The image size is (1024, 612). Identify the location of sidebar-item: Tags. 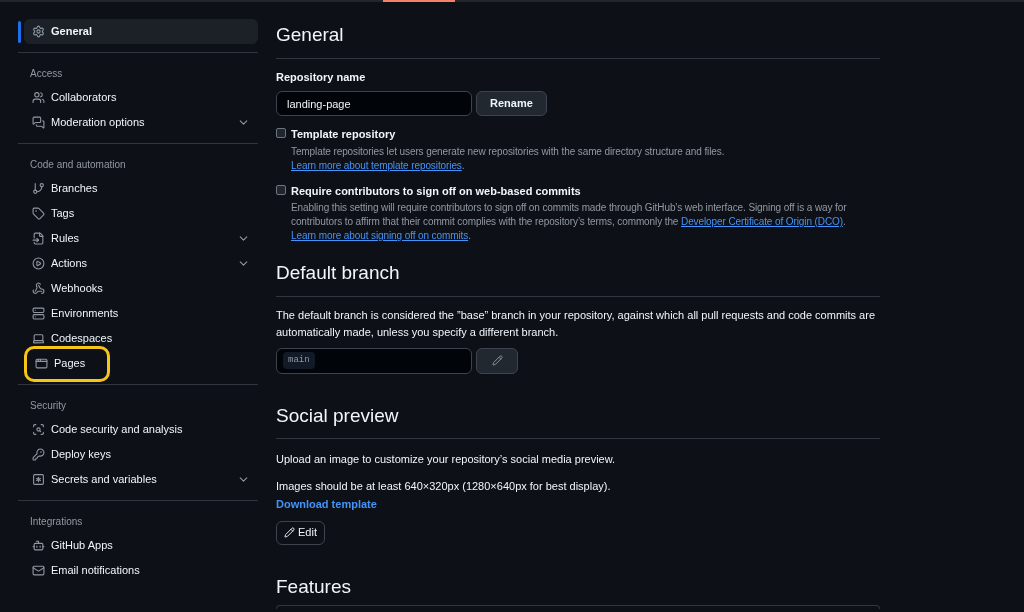
(53, 213).